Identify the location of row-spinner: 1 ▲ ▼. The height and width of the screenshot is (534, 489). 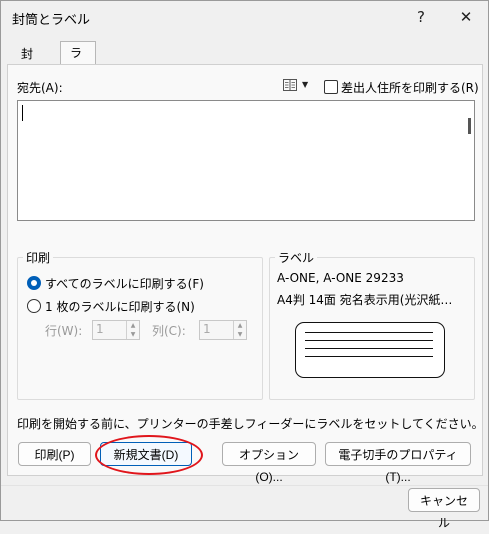
(116, 330).